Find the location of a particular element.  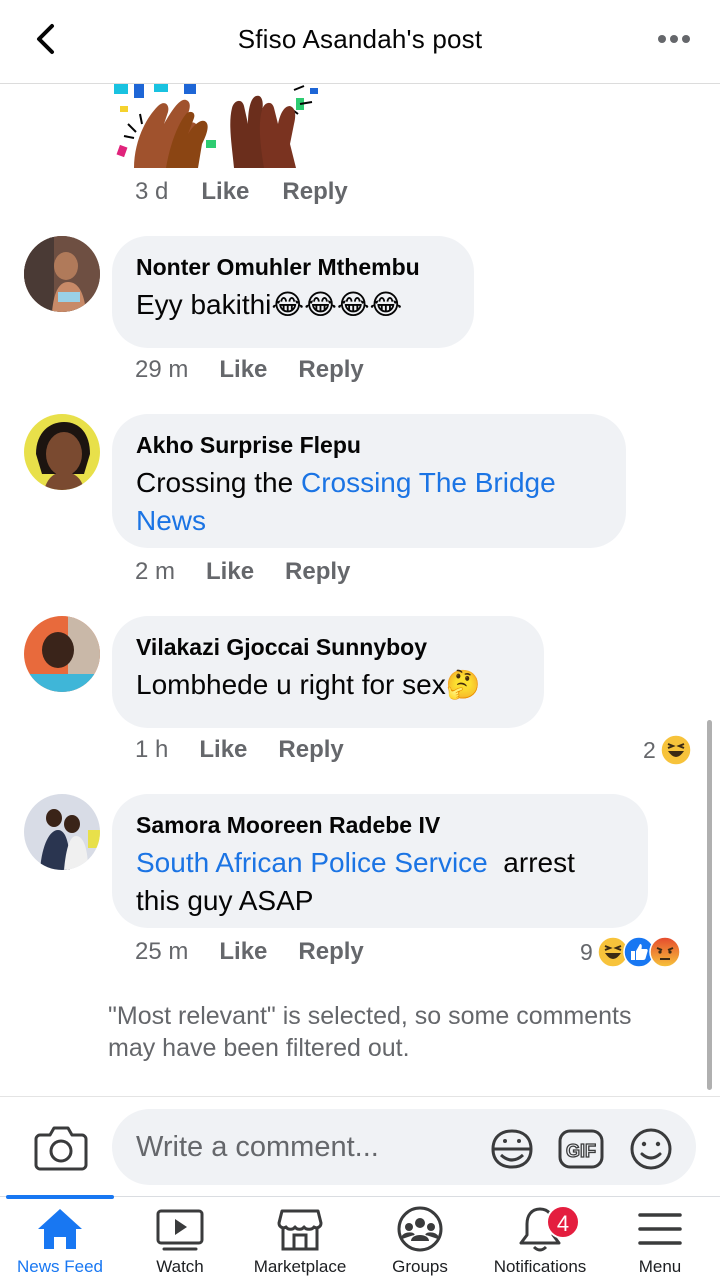

comment-actions: 1 h Like Reply is located at coordinates (239, 750).